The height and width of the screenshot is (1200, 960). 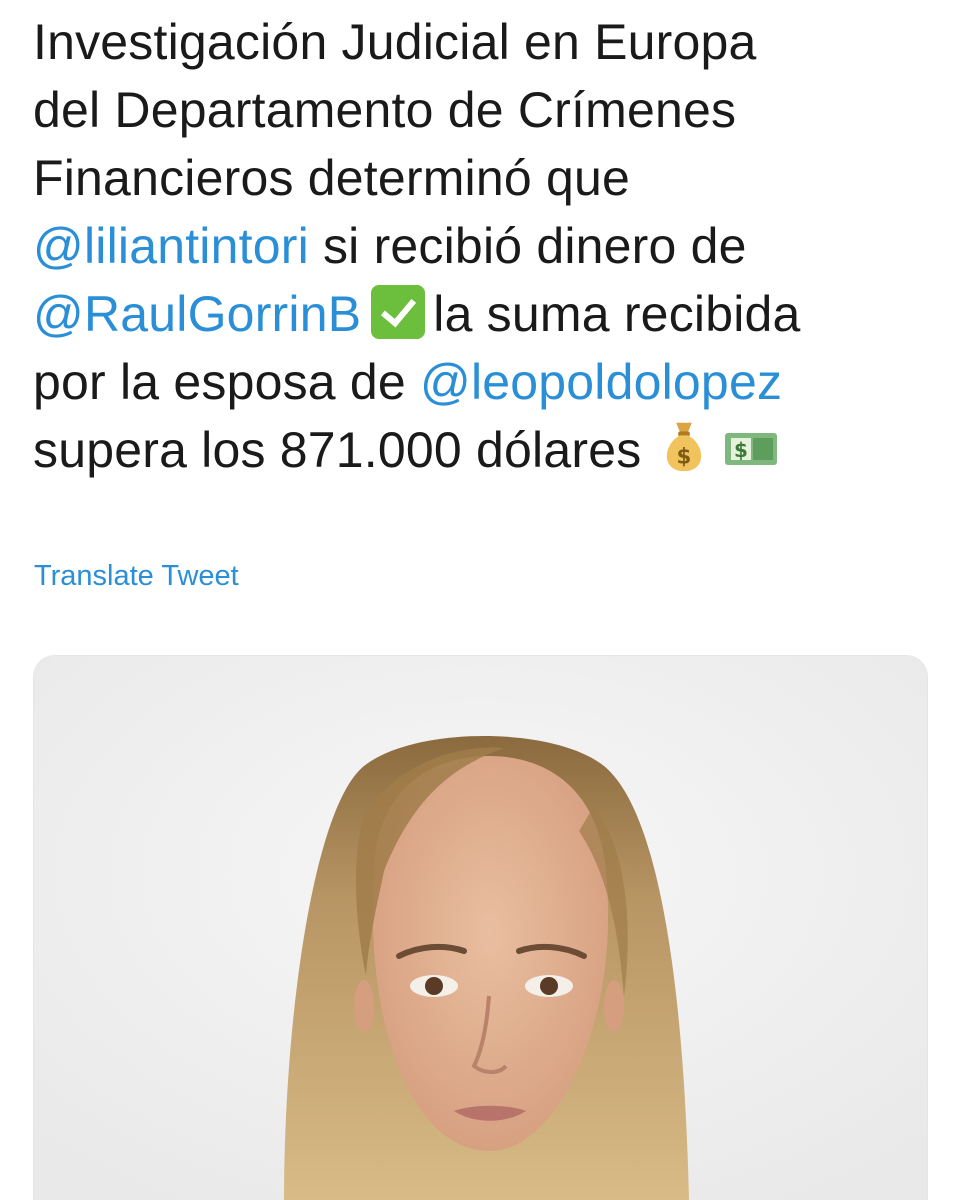 I want to click on tweet-line: @RaulGorrinB la suma recibida, so click(x=485, y=314).